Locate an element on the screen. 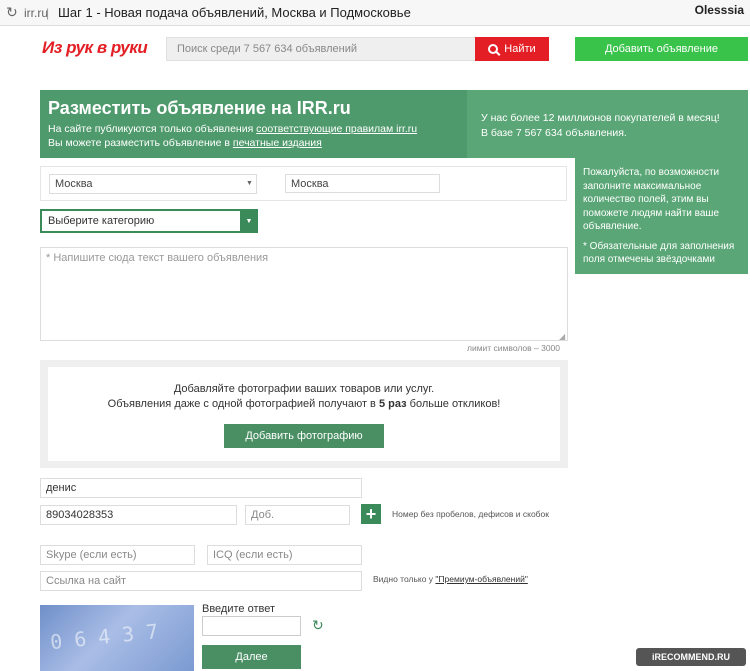 The height and width of the screenshot is (671, 750). rules-link: соответствующие правилам irr.ru is located at coordinates (336, 129).